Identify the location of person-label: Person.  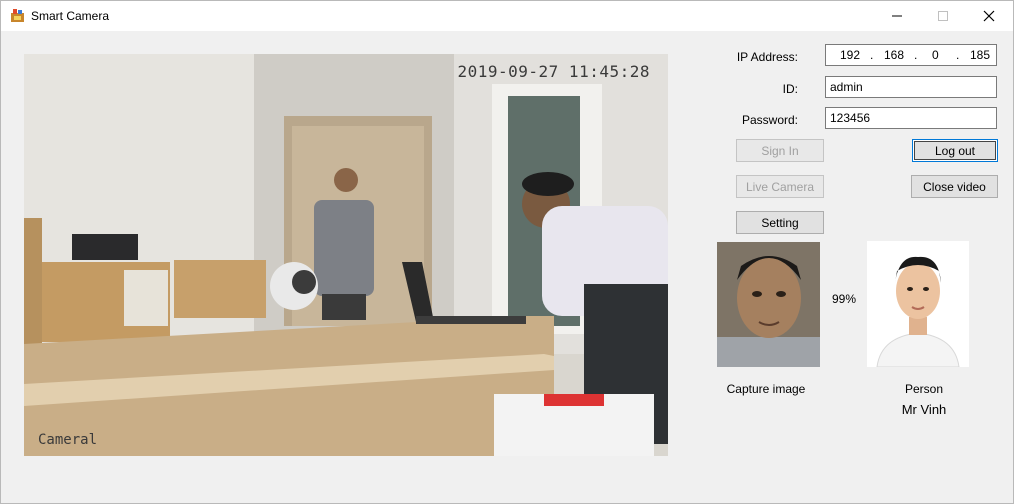
(924, 389).